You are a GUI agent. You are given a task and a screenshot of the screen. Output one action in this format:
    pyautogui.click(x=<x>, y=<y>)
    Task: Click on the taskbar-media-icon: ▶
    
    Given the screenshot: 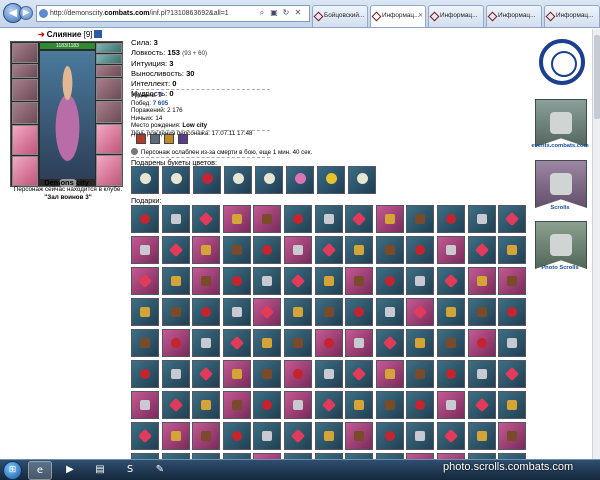 What is the action you would take?
    pyautogui.click(x=70, y=470)
    